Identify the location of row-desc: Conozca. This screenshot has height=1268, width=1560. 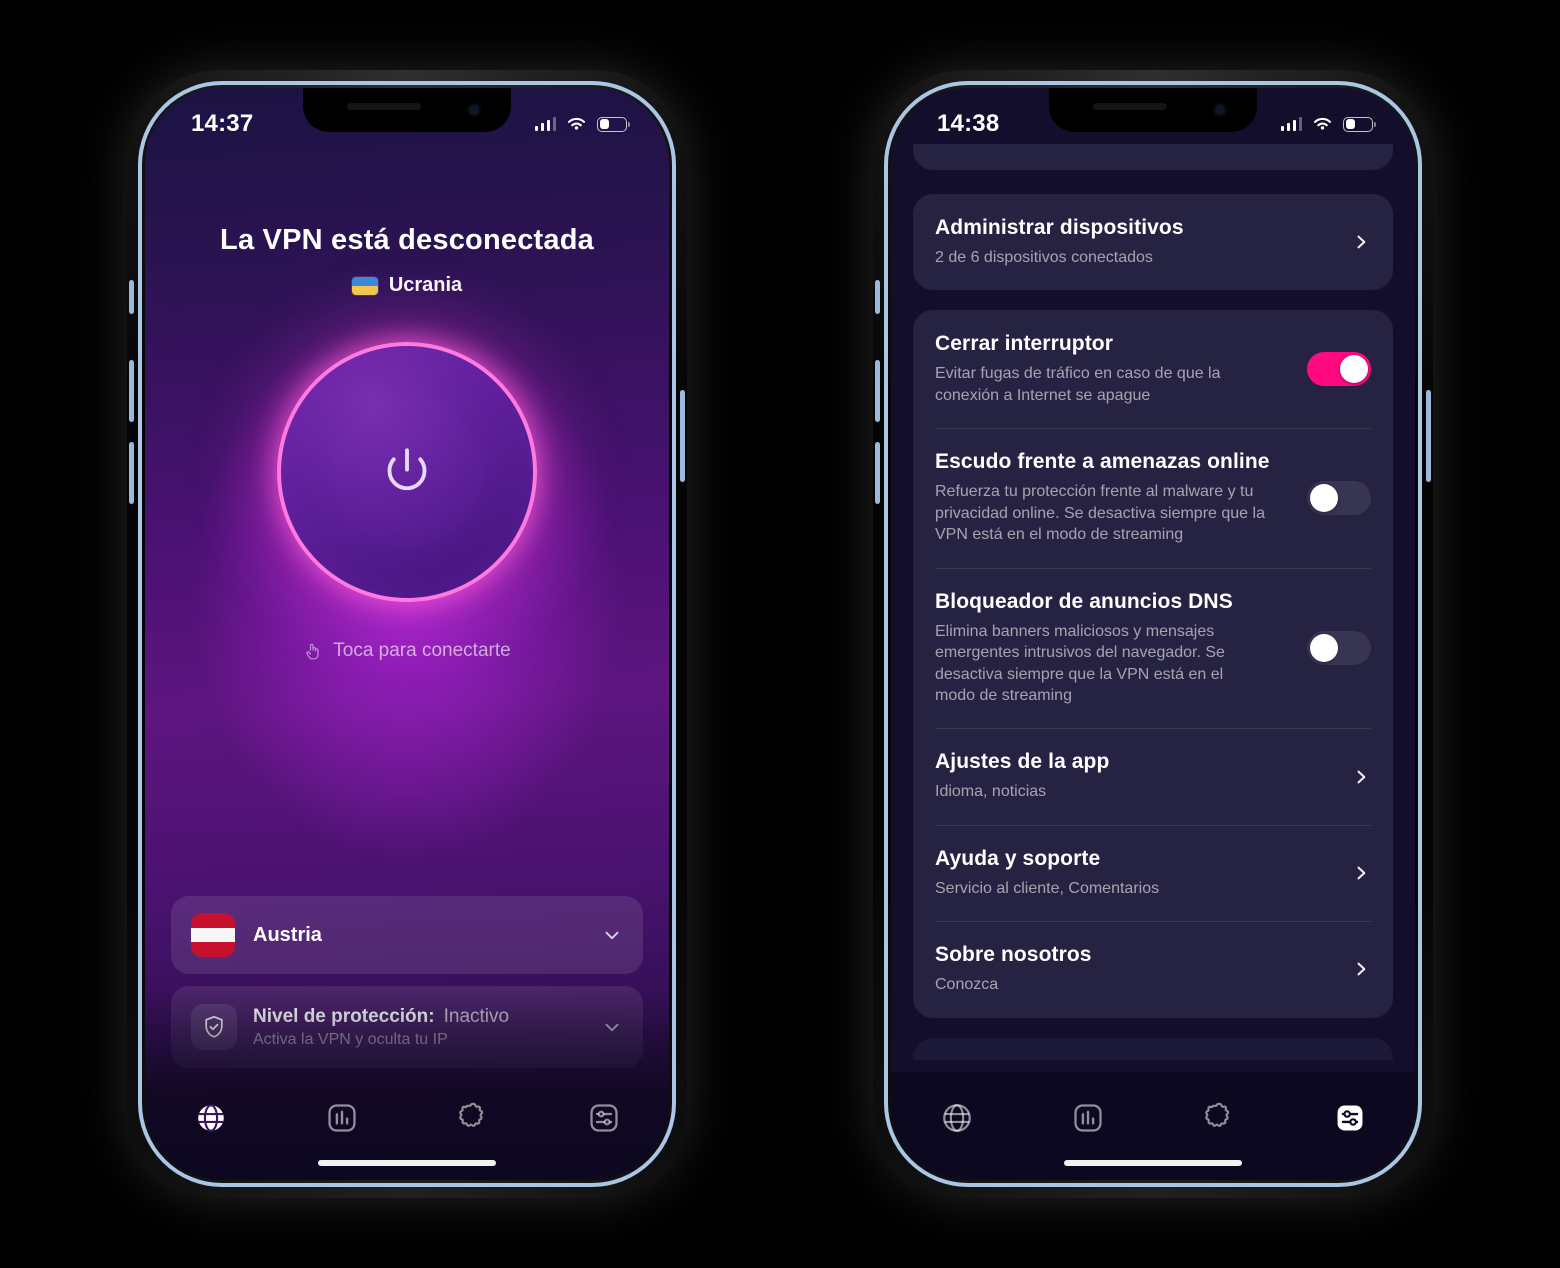
(967, 985).